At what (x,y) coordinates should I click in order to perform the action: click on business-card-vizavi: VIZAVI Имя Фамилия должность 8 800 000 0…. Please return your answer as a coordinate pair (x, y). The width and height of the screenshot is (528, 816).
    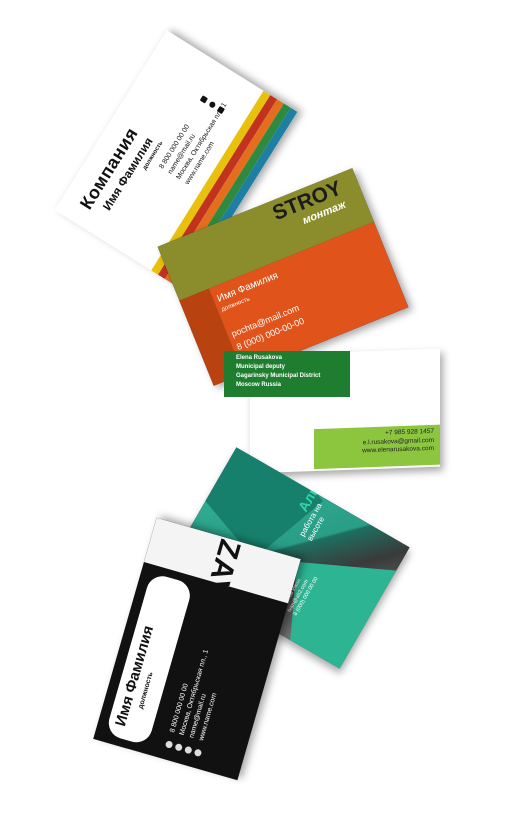
    Looking at the image, I should click on (197, 649).